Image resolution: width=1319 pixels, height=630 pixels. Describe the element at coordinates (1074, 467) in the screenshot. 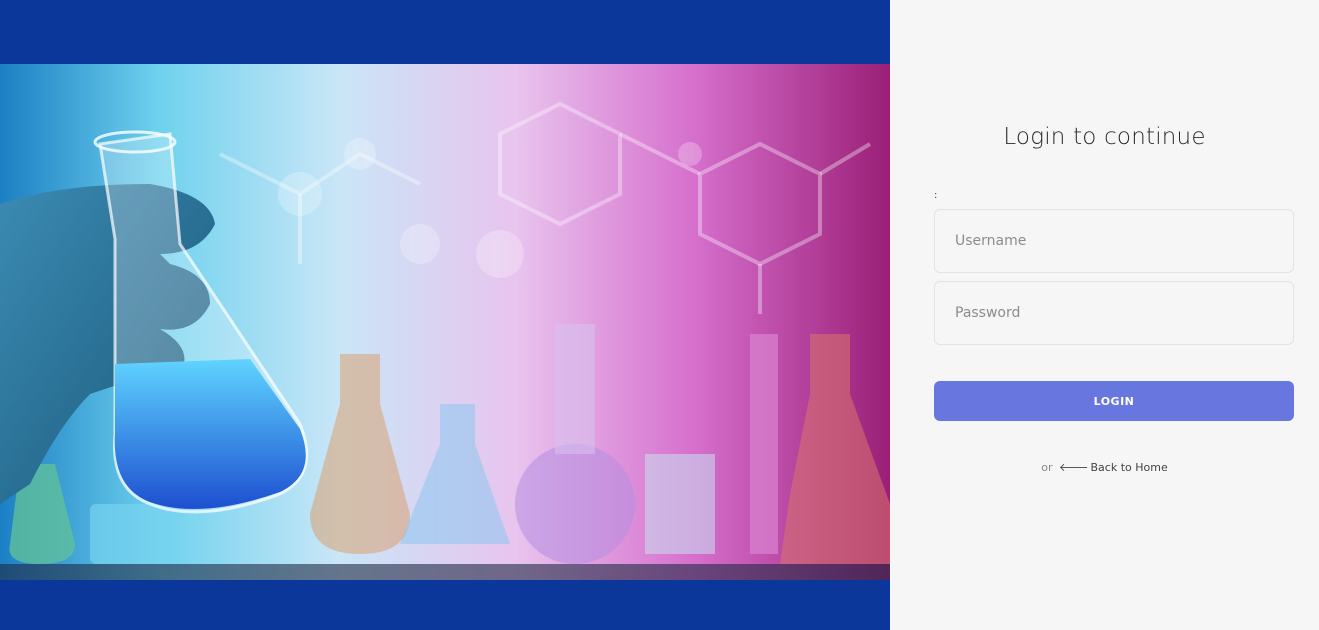

I see `arrow-left-icon: 🡐` at that location.